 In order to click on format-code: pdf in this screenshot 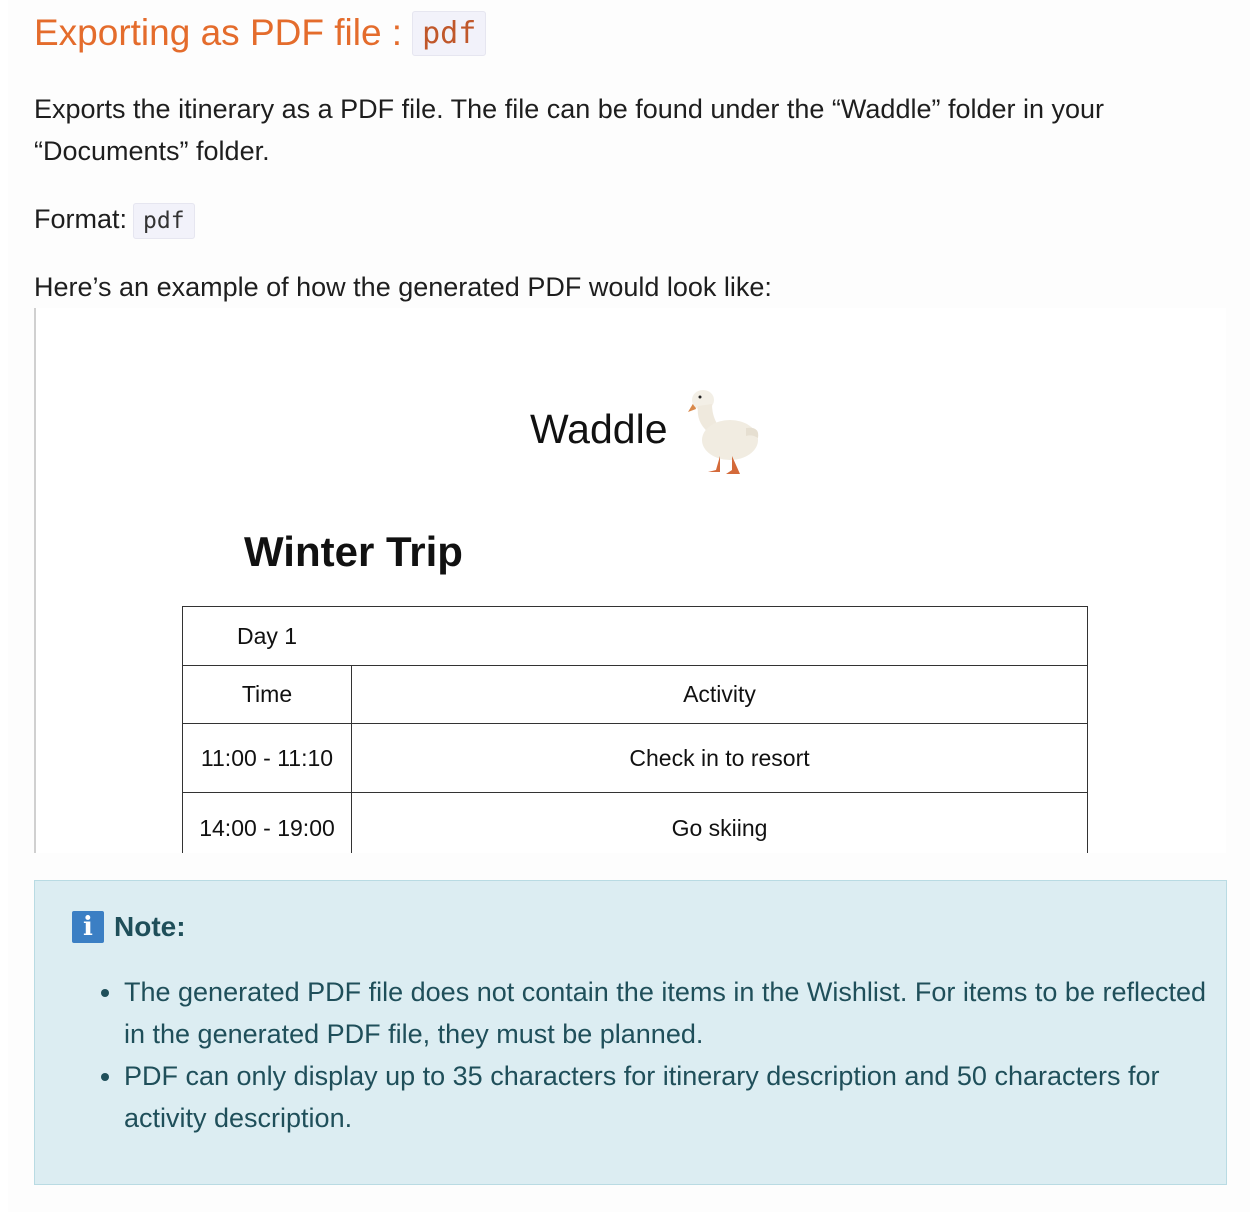, I will do `click(164, 221)`.